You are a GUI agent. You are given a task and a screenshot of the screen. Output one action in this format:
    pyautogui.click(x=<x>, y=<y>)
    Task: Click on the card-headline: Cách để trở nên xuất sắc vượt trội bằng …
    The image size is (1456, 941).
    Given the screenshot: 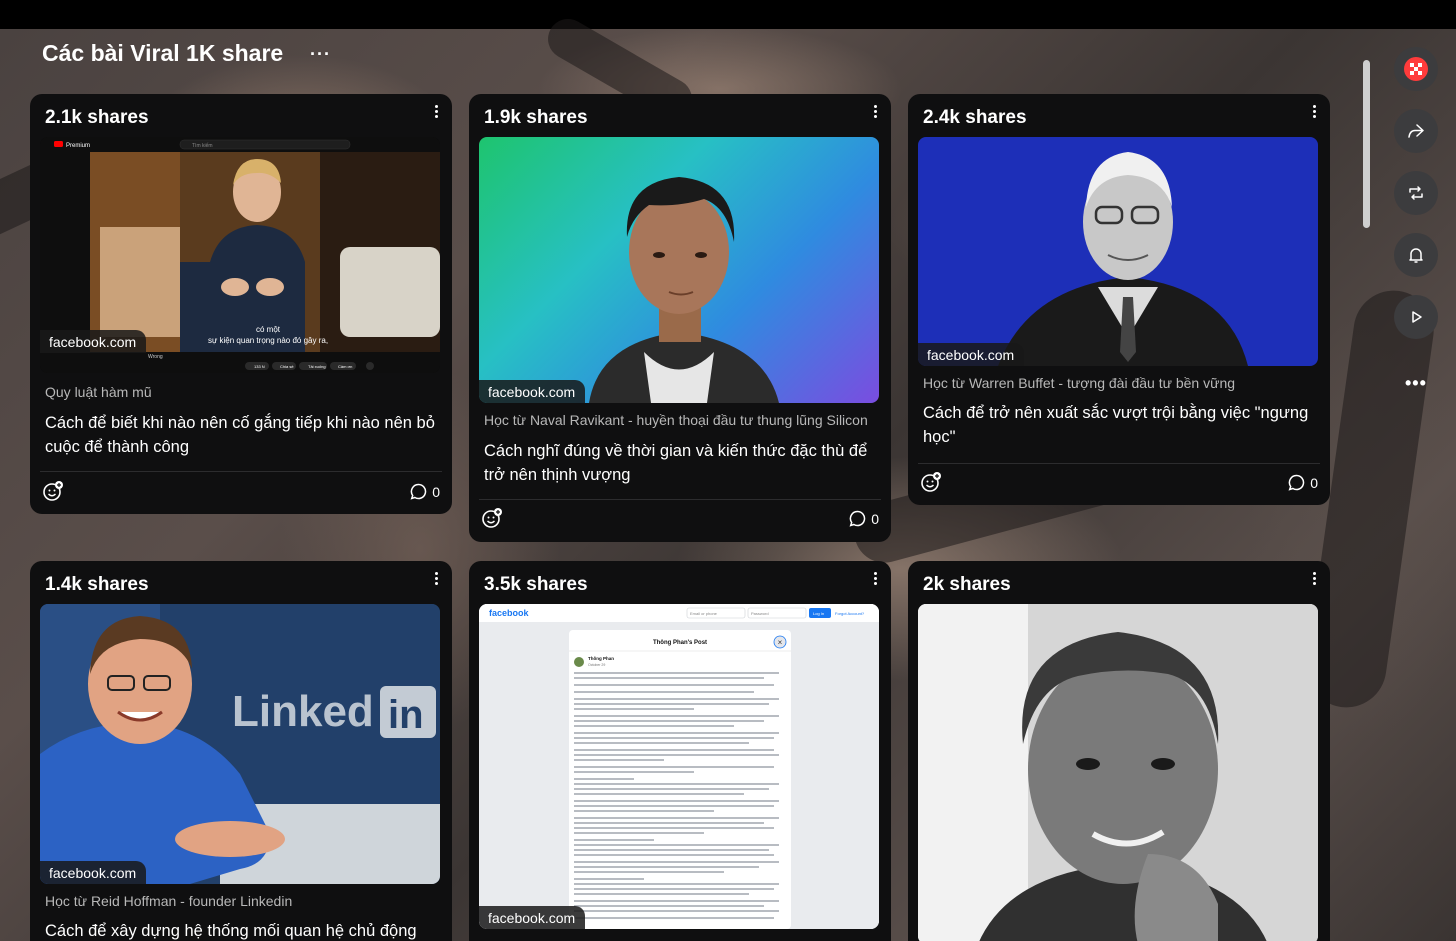 What is the action you would take?
    pyautogui.click(x=1120, y=425)
    